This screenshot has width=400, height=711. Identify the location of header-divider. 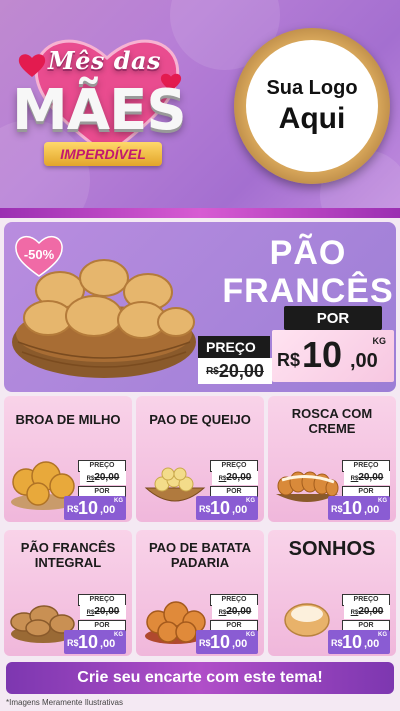
(200, 213).